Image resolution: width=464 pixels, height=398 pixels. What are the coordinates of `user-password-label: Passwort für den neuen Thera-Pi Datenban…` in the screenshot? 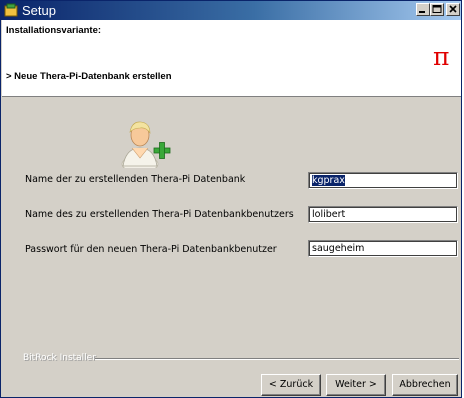 It's located at (151, 249).